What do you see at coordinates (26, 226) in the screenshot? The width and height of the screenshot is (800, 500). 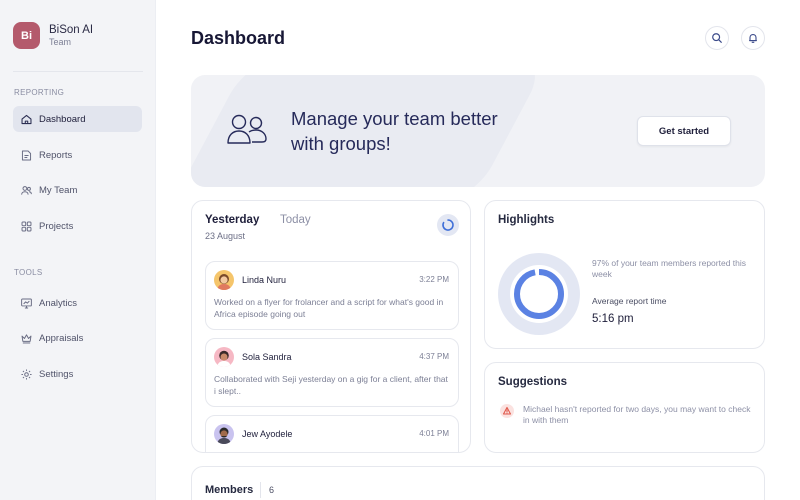 I see `grid-icon` at bounding box center [26, 226].